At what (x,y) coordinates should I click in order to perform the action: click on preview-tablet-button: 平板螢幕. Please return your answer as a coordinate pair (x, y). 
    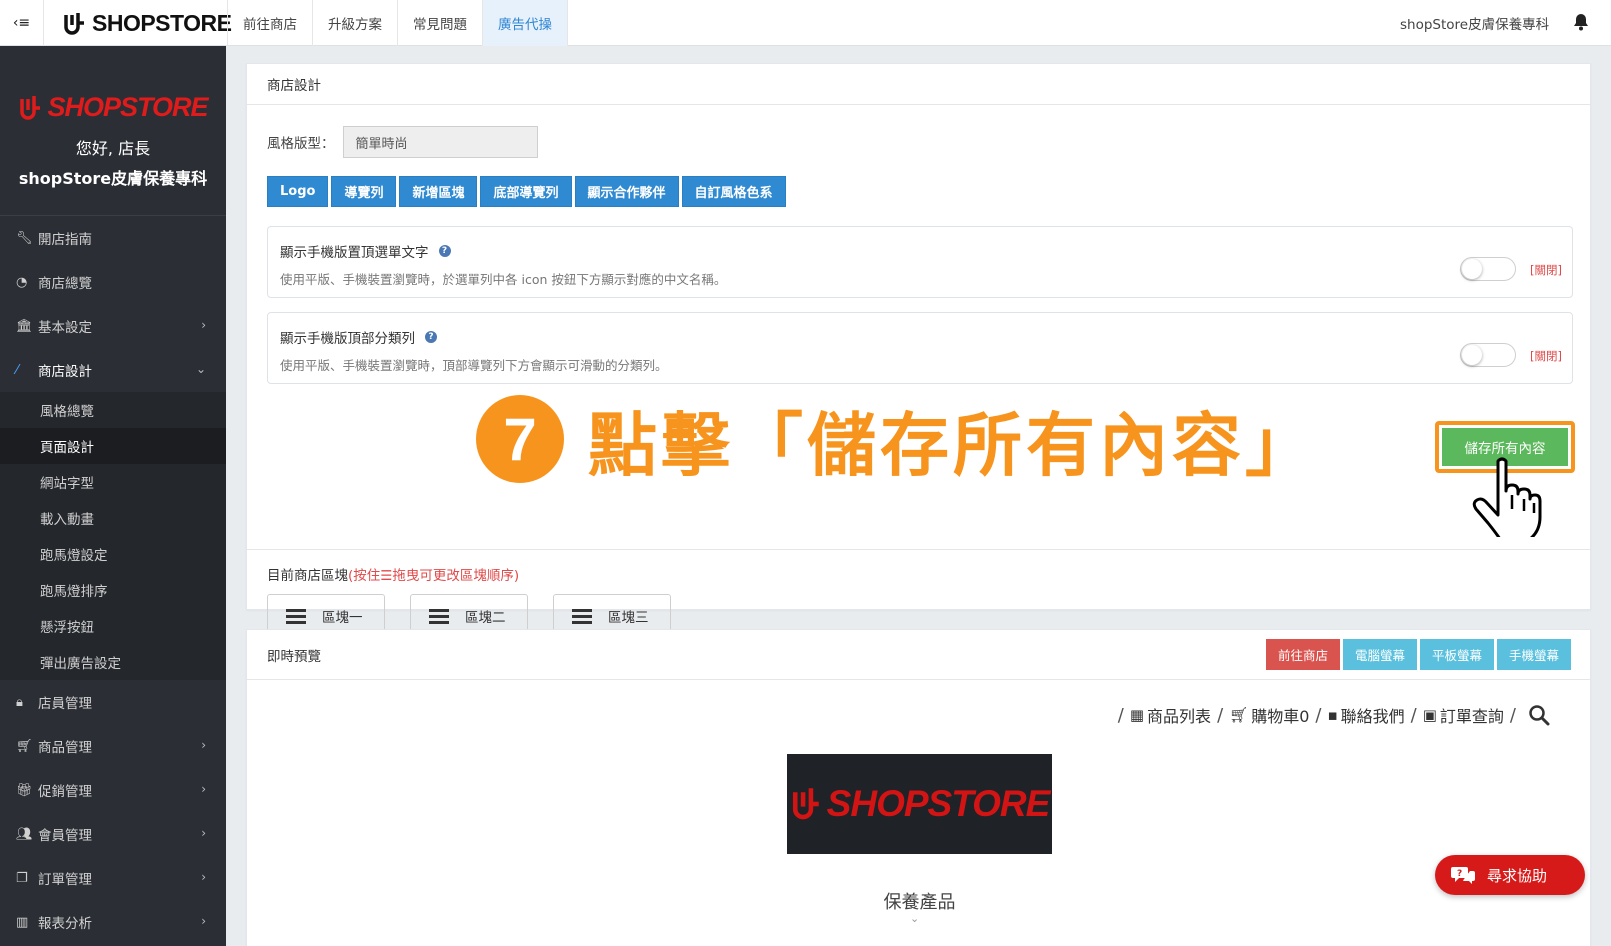
    Looking at the image, I should click on (1456, 654).